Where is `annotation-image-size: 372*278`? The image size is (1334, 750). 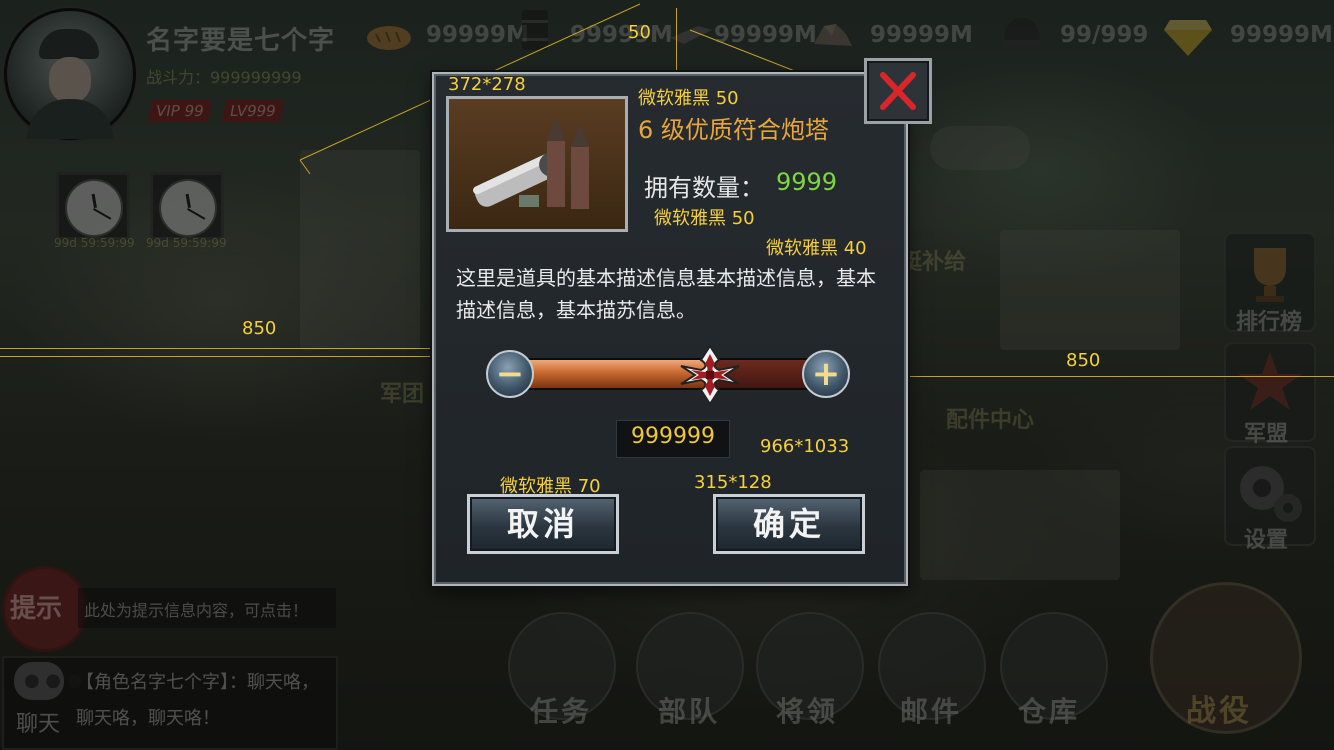 annotation-image-size: 372*278 is located at coordinates (487, 84).